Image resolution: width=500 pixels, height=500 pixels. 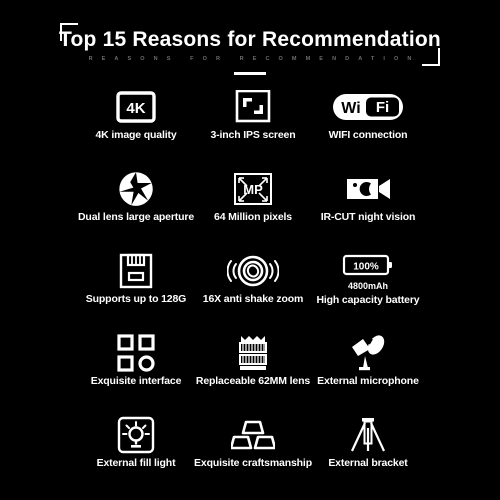 I want to click on screen-corners-icon, so click(x=253, y=107).